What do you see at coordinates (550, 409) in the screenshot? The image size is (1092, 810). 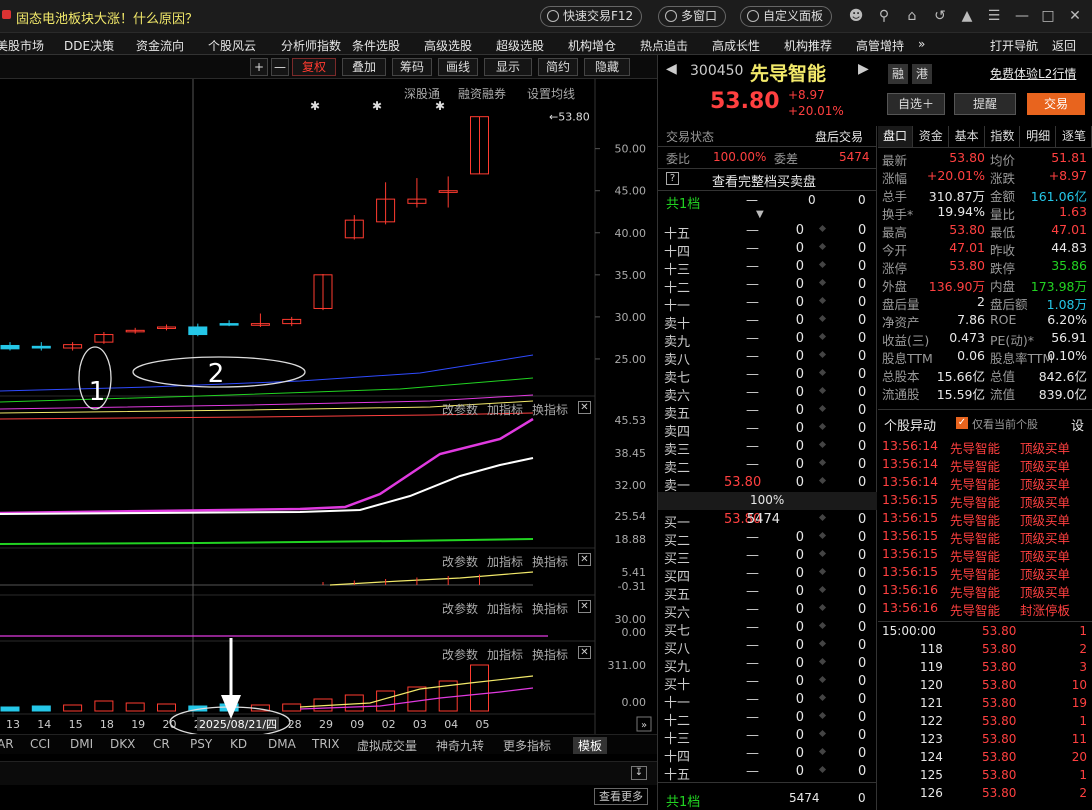 I see `ind1-switch-button: 换指标` at bounding box center [550, 409].